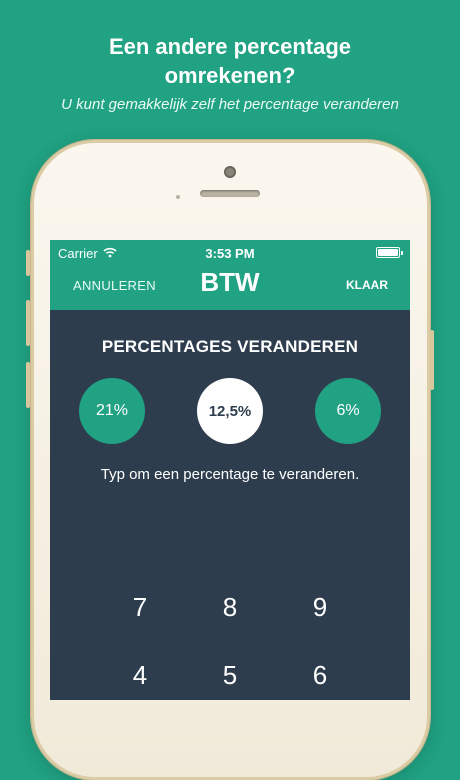 Image resolution: width=460 pixels, height=780 pixels. I want to click on keypad-key-7: 7, so click(140, 607).